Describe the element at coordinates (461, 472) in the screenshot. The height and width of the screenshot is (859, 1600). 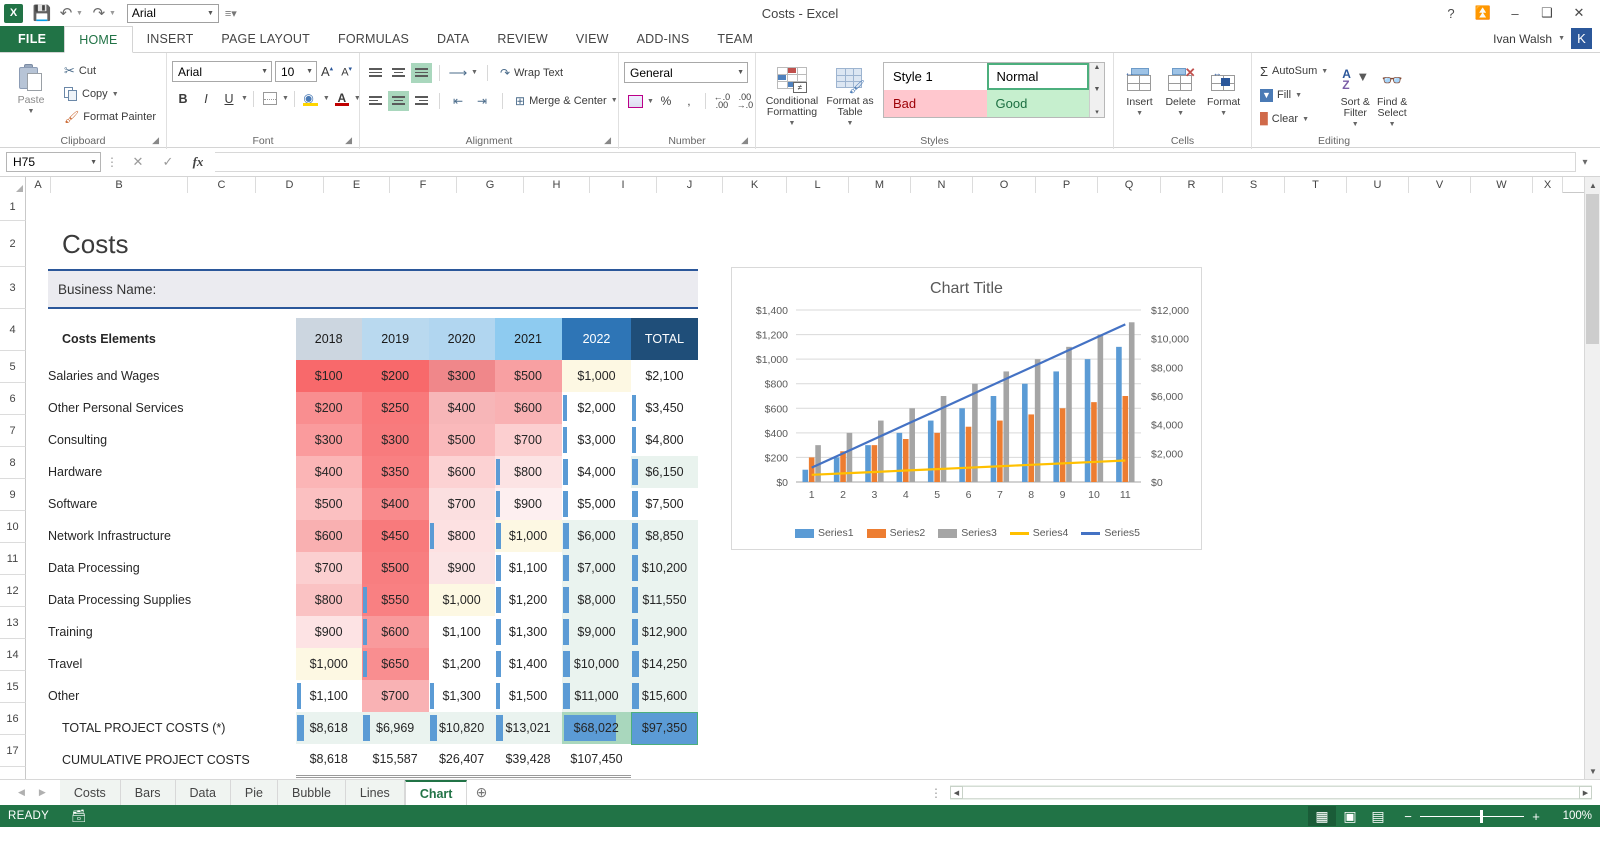
I see `cell-value: $600` at that location.